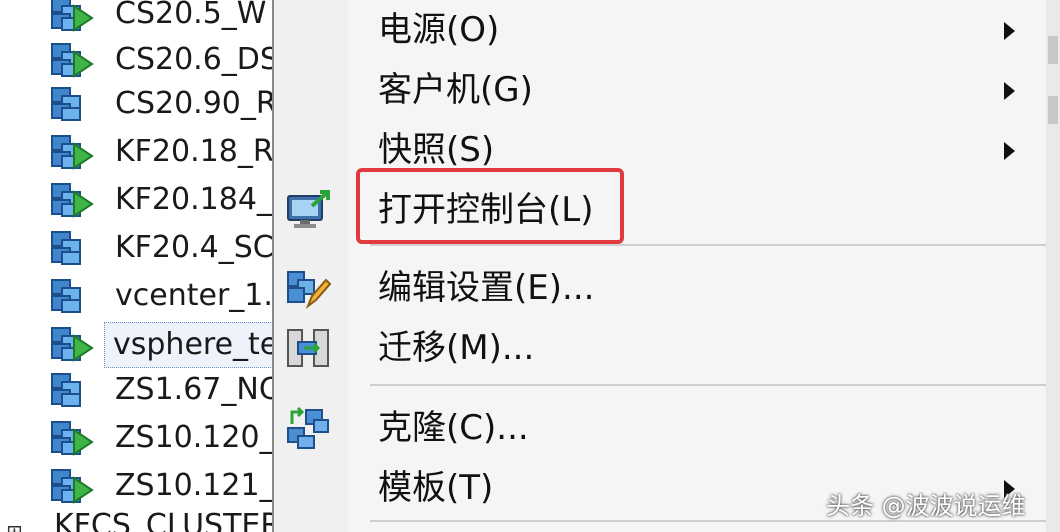 Image resolution: width=1060 pixels, height=532 pixels. I want to click on console-monitor-icon, so click(308, 209).